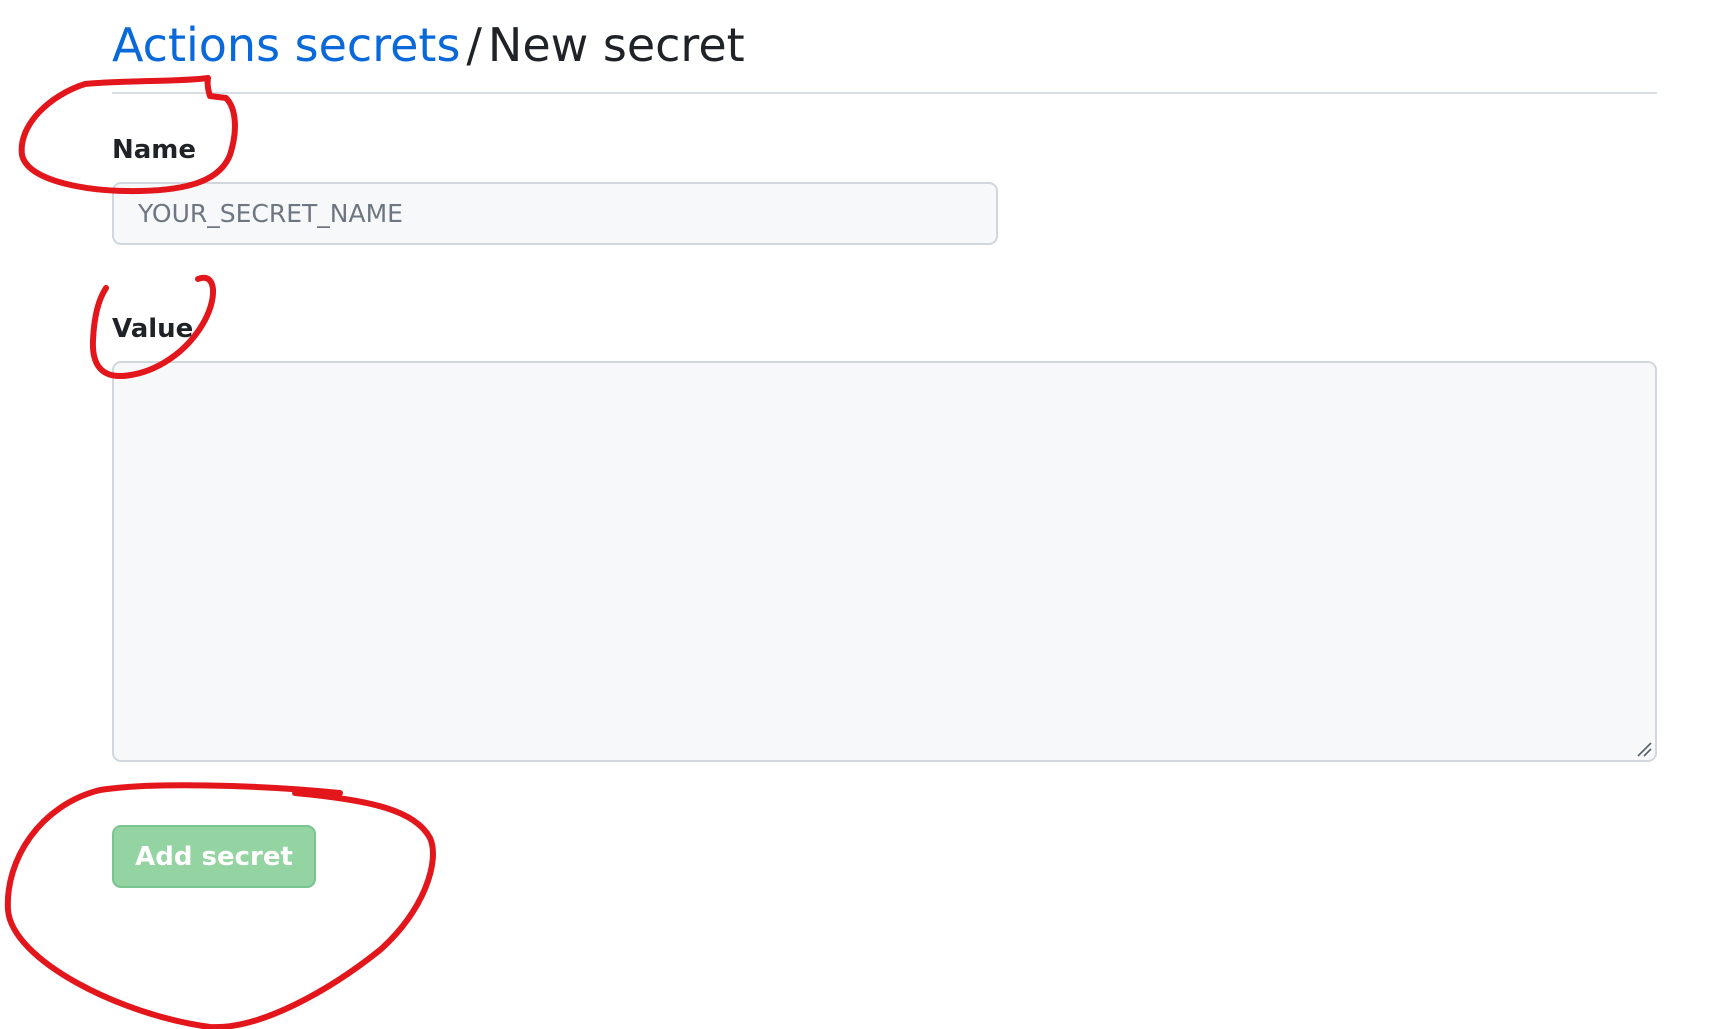  Describe the element at coordinates (153, 329) in the screenshot. I see `value-label: Value` at that location.